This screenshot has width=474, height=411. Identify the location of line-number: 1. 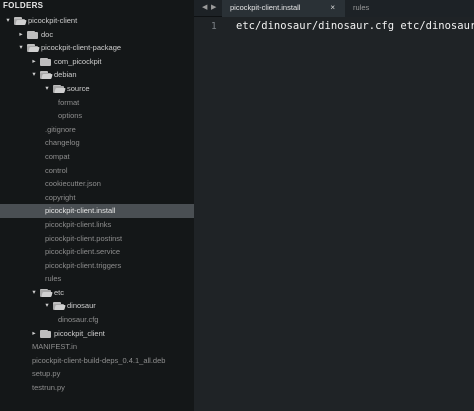
(214, 26).